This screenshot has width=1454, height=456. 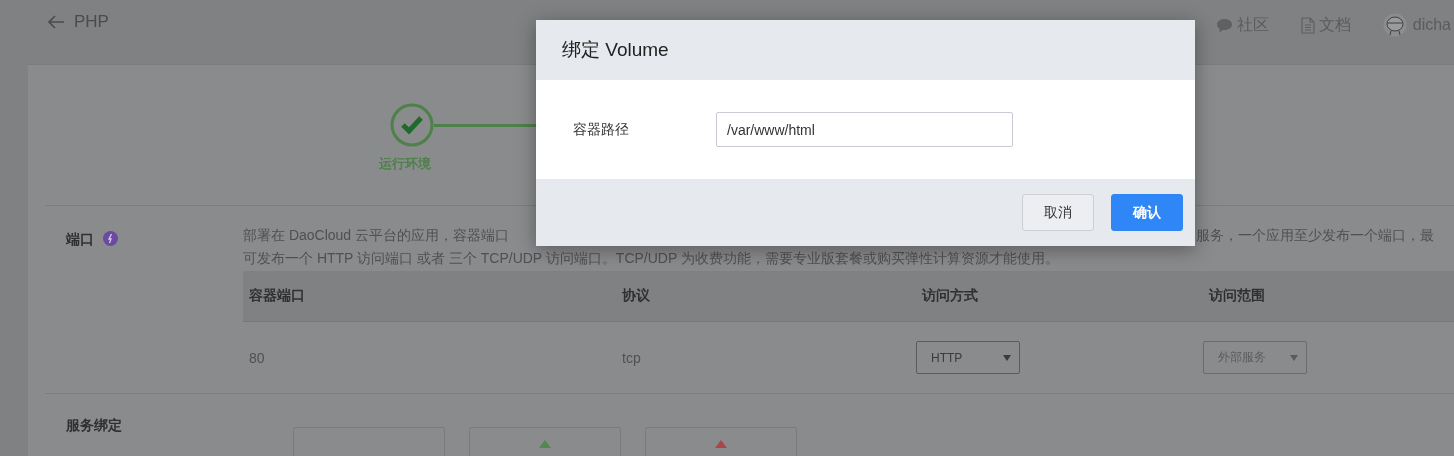 I want to click on step-label: 运行环境, so click(x=405, y=164).